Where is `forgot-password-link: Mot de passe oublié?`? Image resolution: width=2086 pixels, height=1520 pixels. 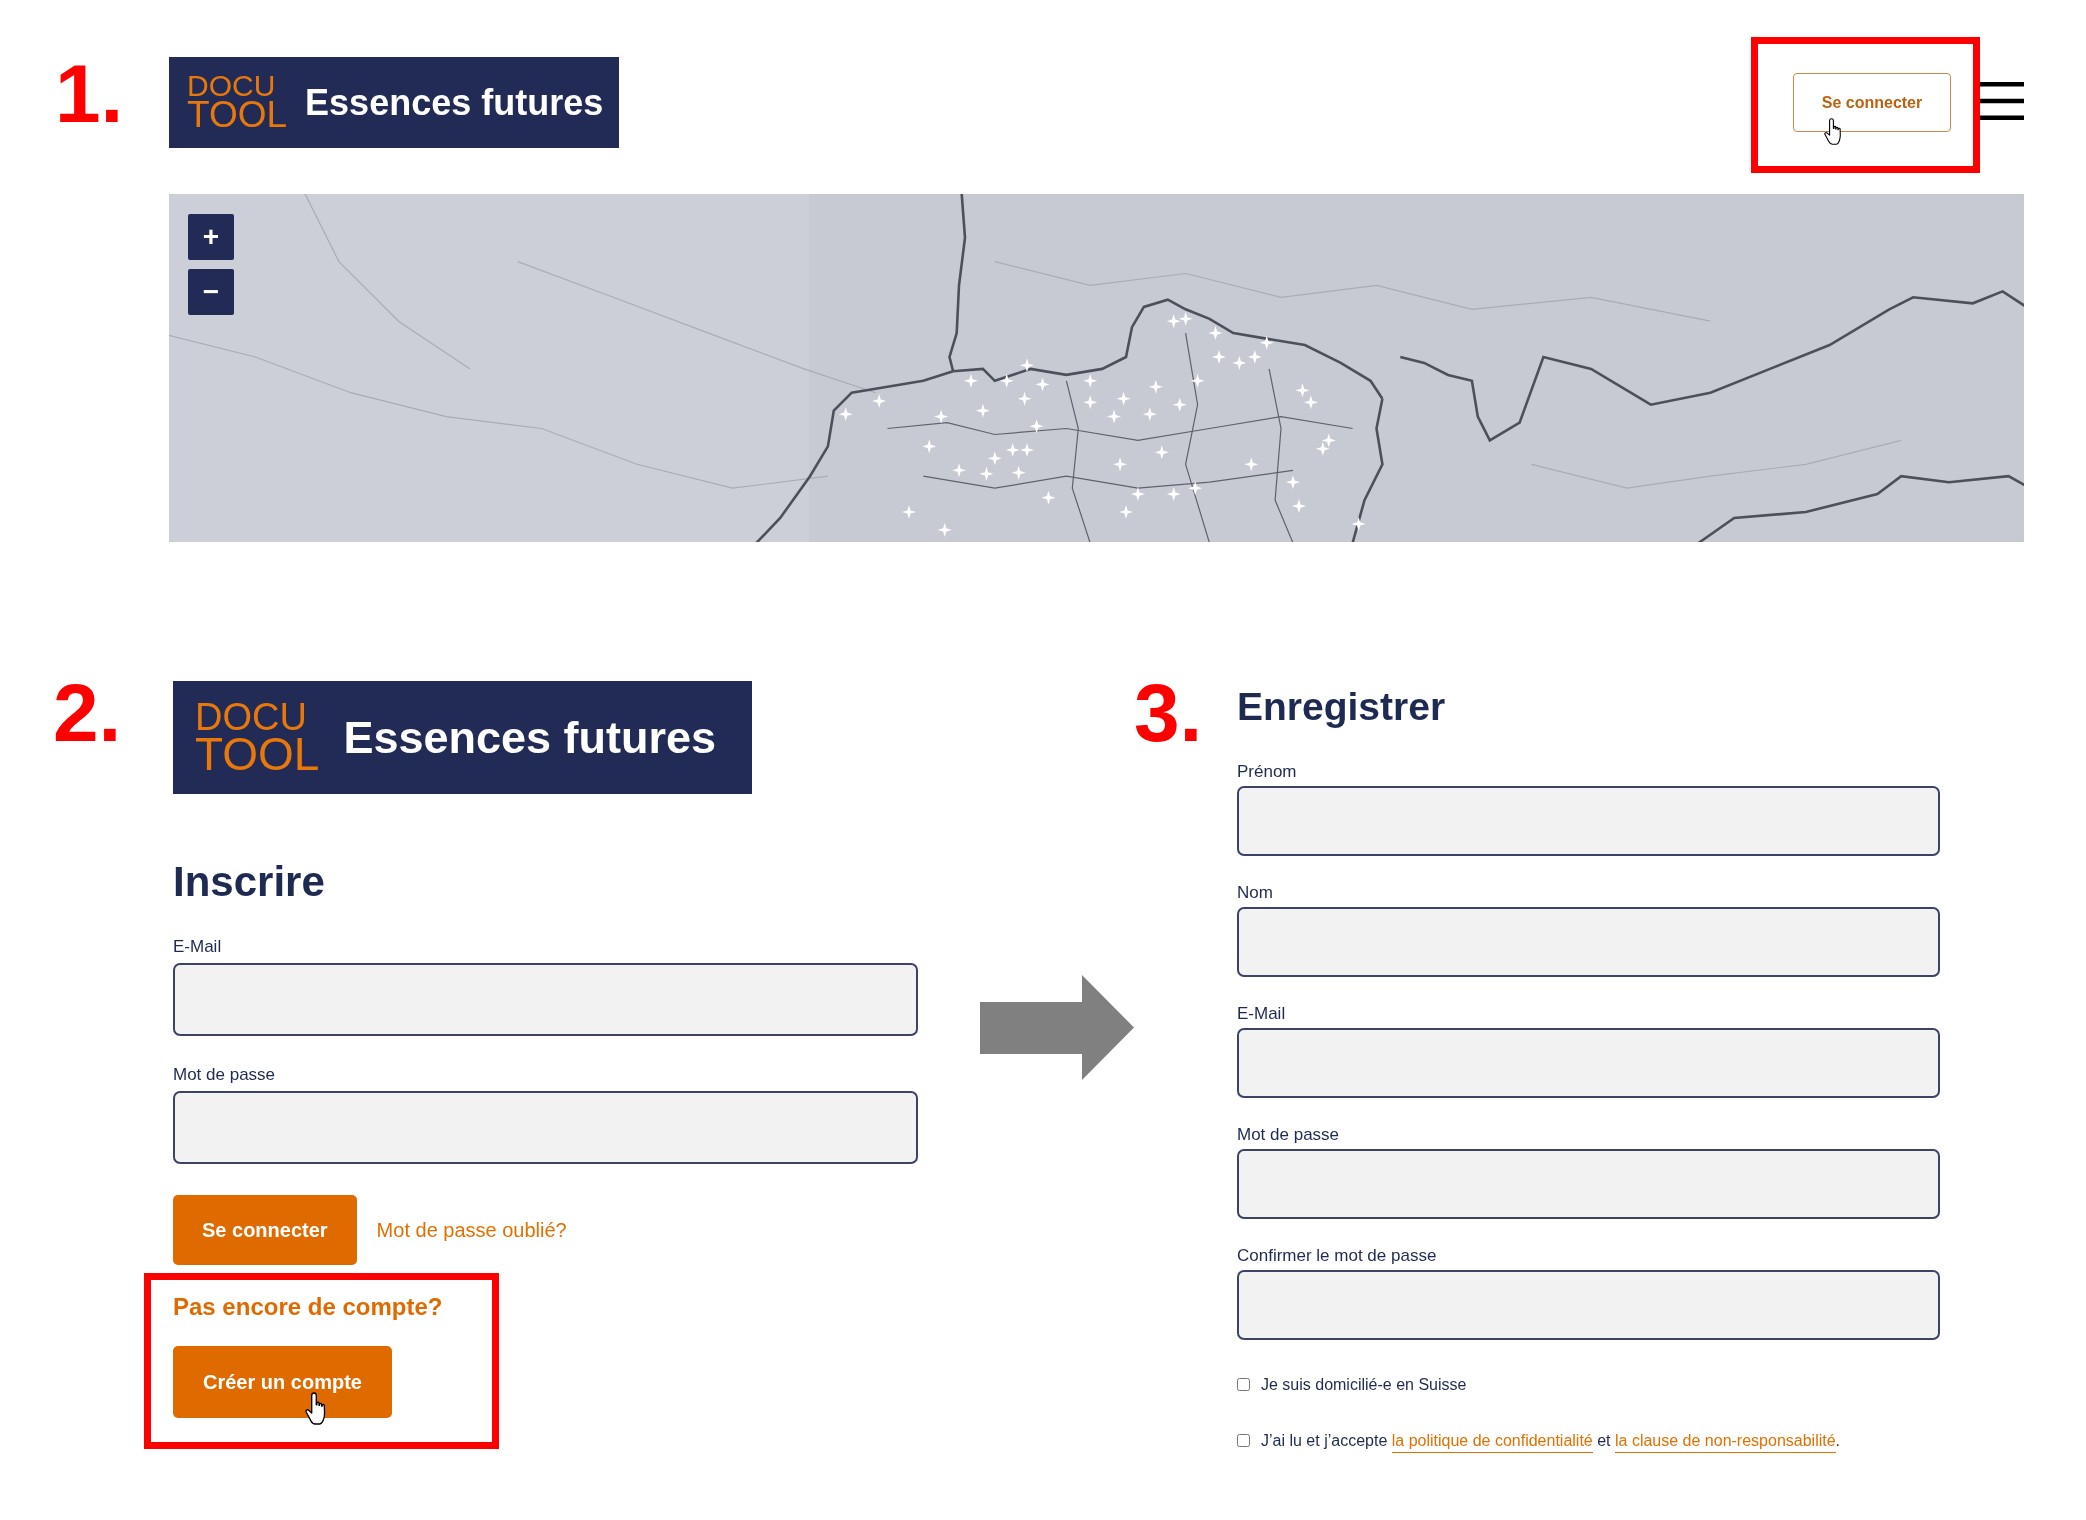
forgot-password-link: Mot de passe oublié? is located at coordinates (471, 1230).